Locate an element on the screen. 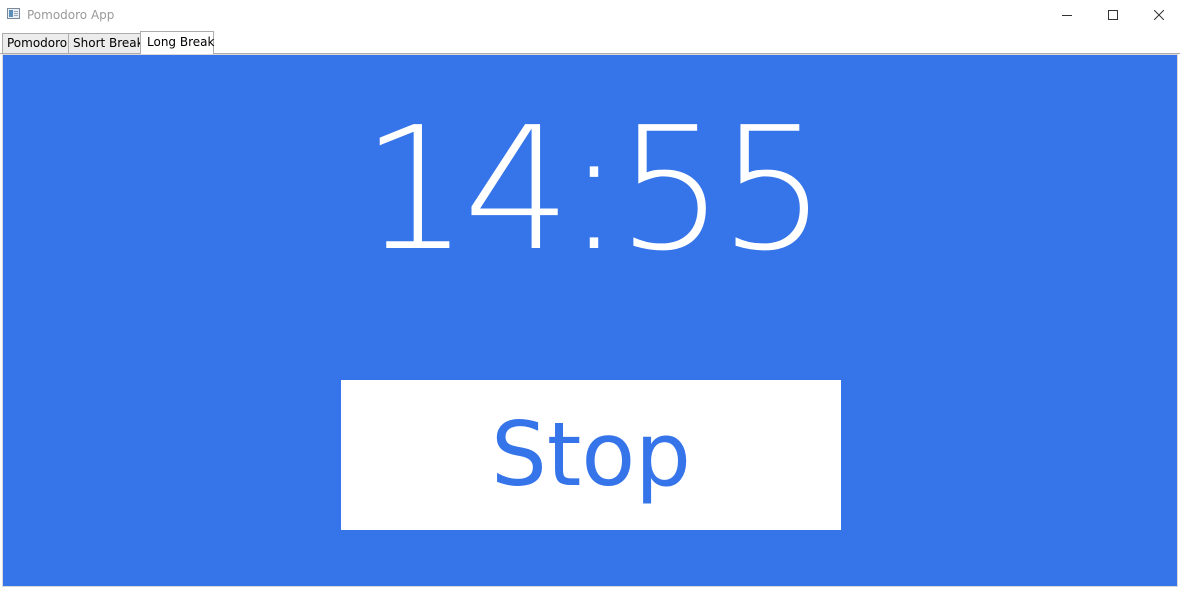 The width and height of the screenshot is (1180, 589). minimize-button is located at coordinates (1067, 15).